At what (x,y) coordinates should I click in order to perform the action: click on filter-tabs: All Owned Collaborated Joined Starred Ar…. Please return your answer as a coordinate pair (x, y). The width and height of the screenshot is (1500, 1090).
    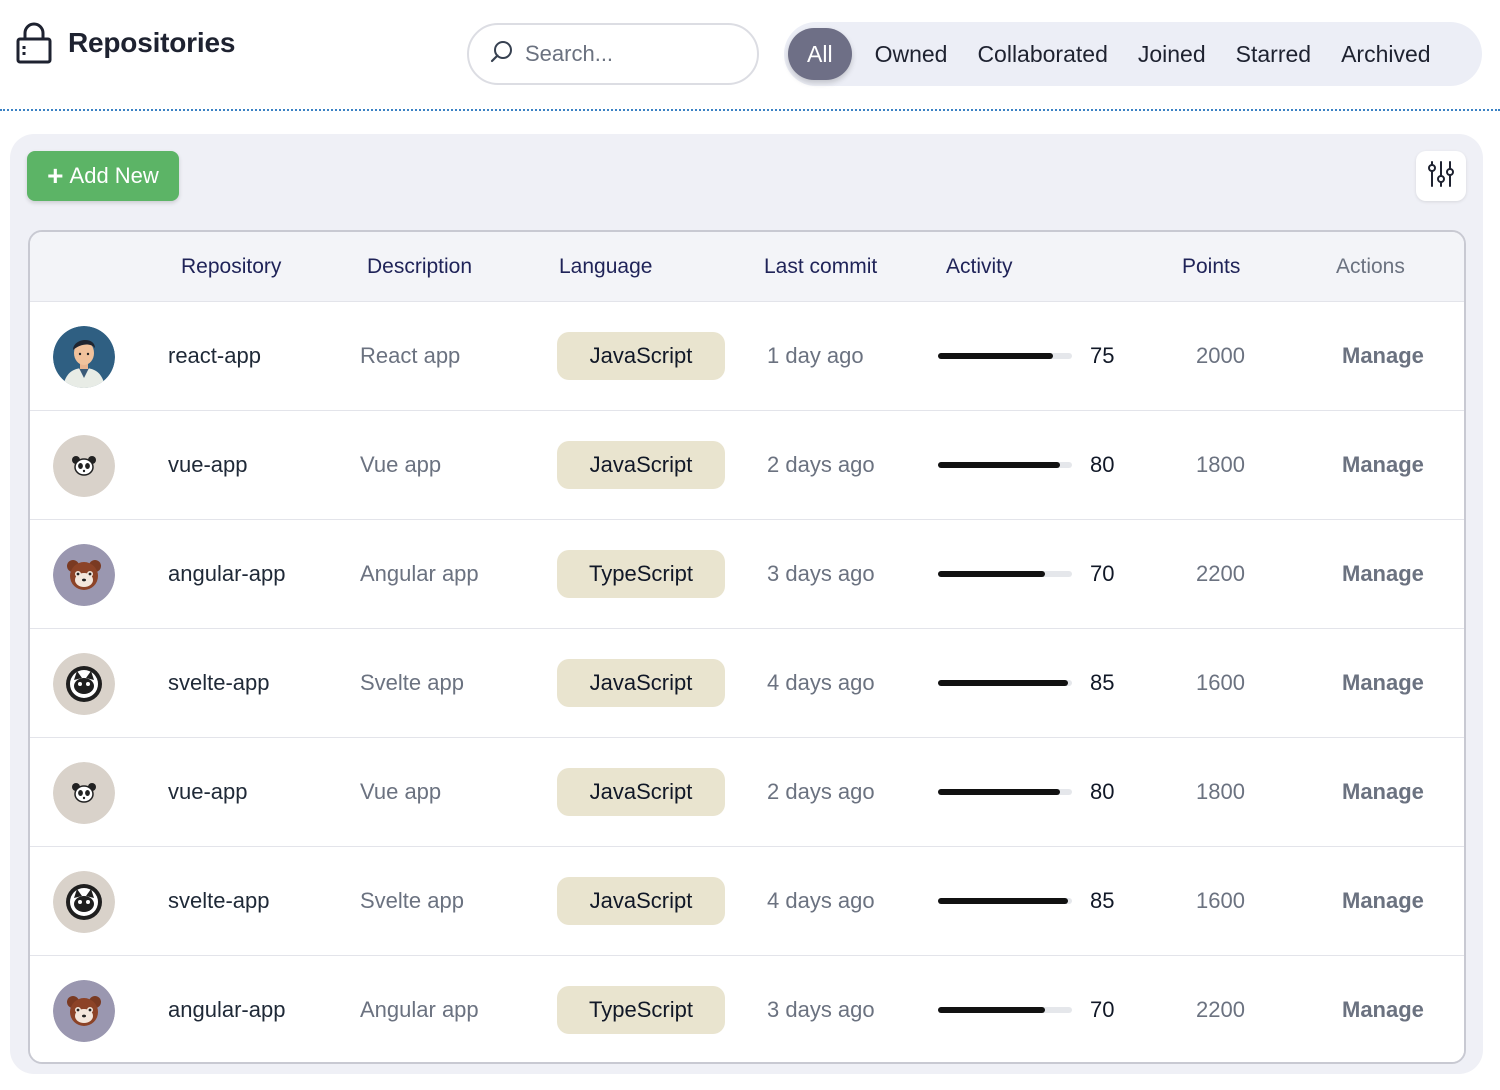
    Looking at the image, I should click on (1133, 54).